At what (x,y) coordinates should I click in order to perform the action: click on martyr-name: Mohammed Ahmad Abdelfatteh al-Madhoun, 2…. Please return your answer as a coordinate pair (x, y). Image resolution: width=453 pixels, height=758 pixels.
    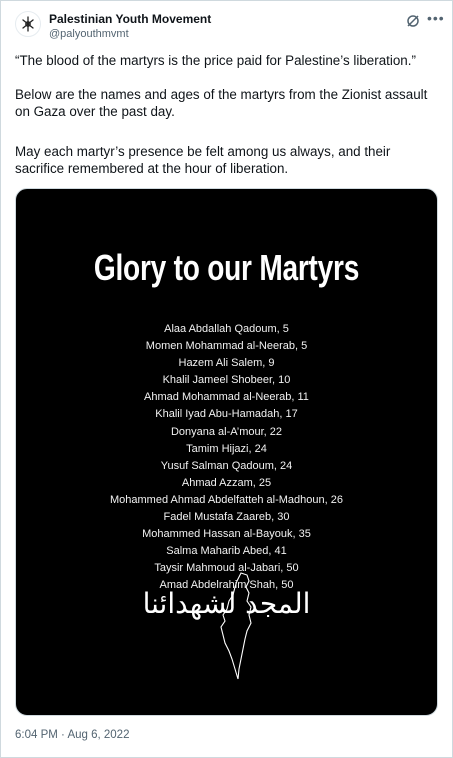
    Looking at the image, I should click on (226, 499).